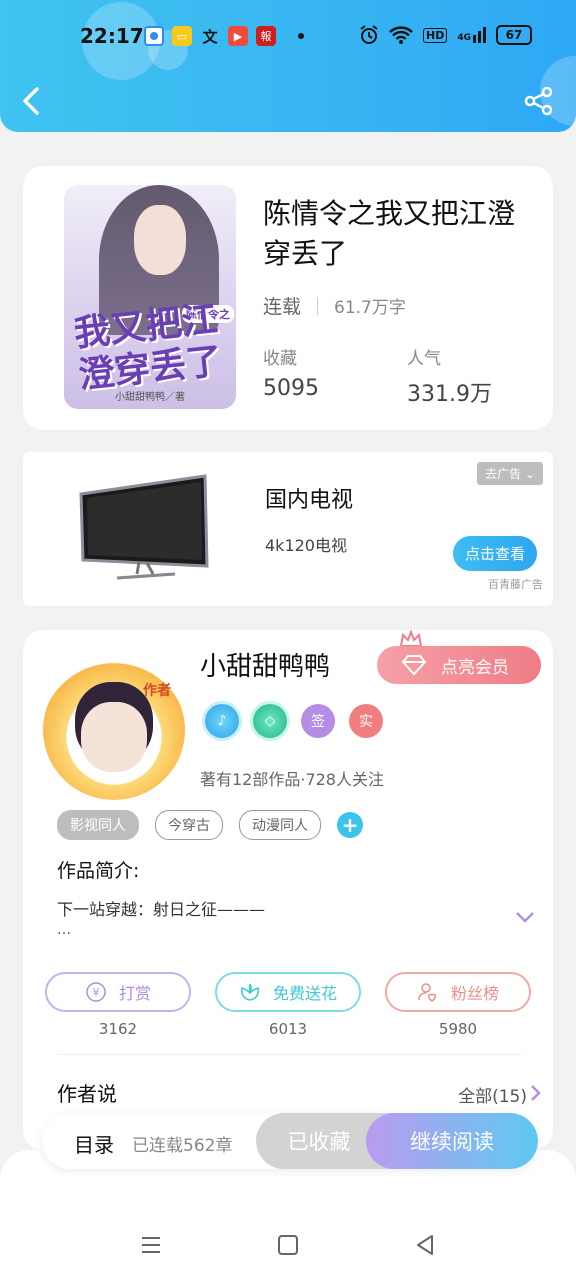 The width and height of the screenshot is (576, 1280). What do you see at coordinates (280, 825) in the screenshot?
I see `tag-pill: 动漫同人` at bounding box center [280, 825].